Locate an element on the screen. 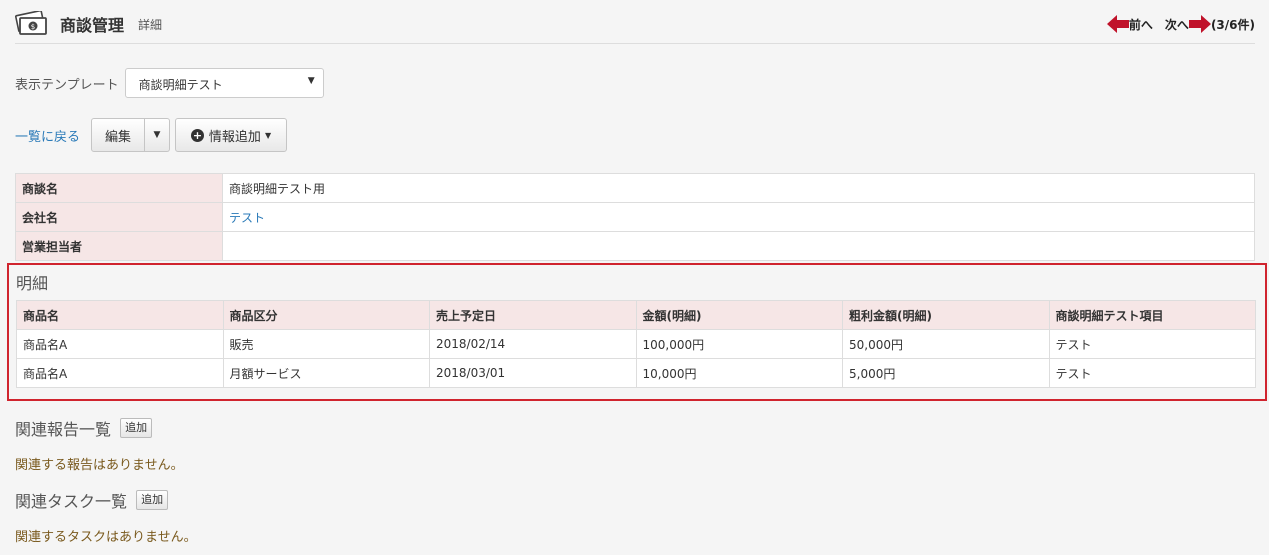  table-cell: 10,000円 is located at coordinates (739, 373).